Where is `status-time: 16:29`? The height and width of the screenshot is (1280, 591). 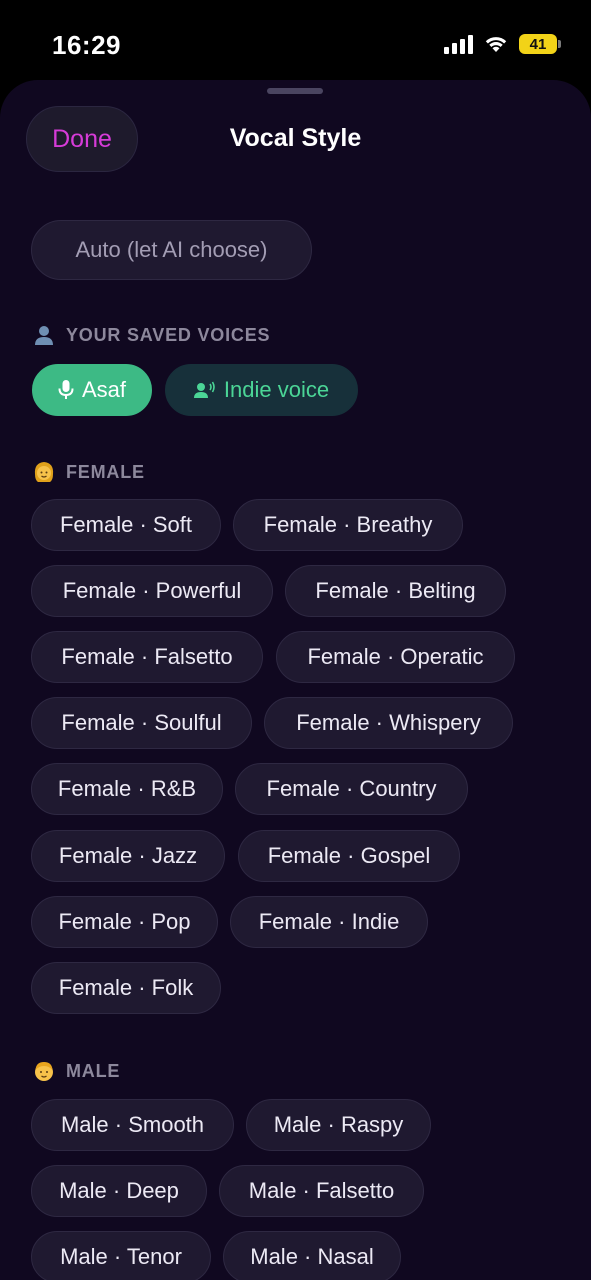
status-time: 16:29 is located at coordinates (86, 45).